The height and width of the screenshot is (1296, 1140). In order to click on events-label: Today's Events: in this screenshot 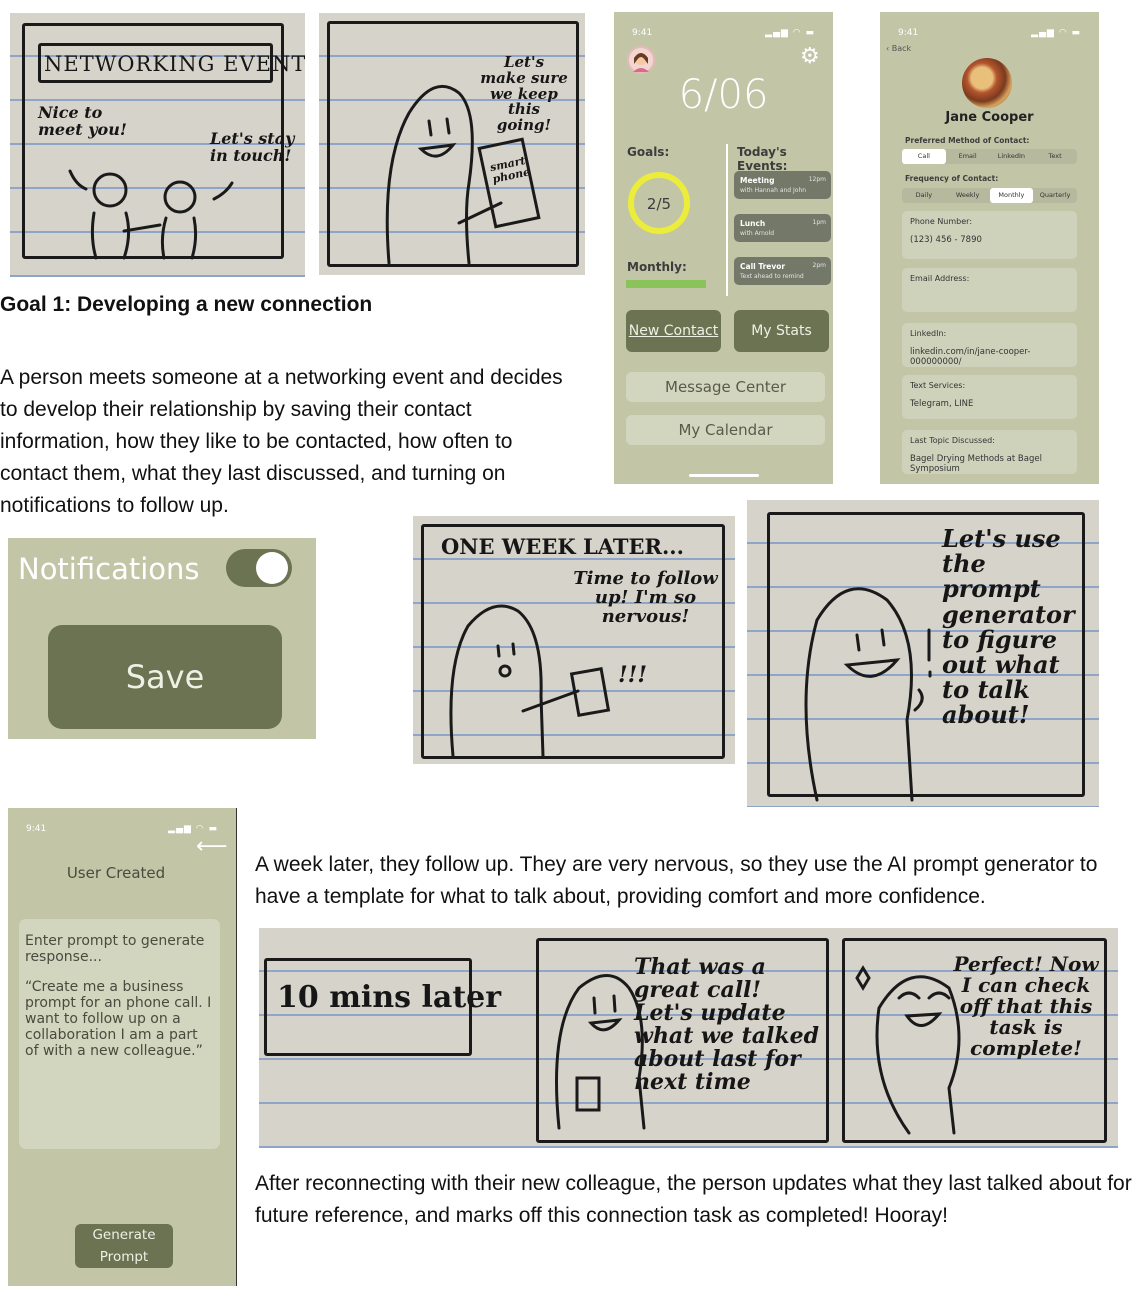, I will do `click(762, 159)`.